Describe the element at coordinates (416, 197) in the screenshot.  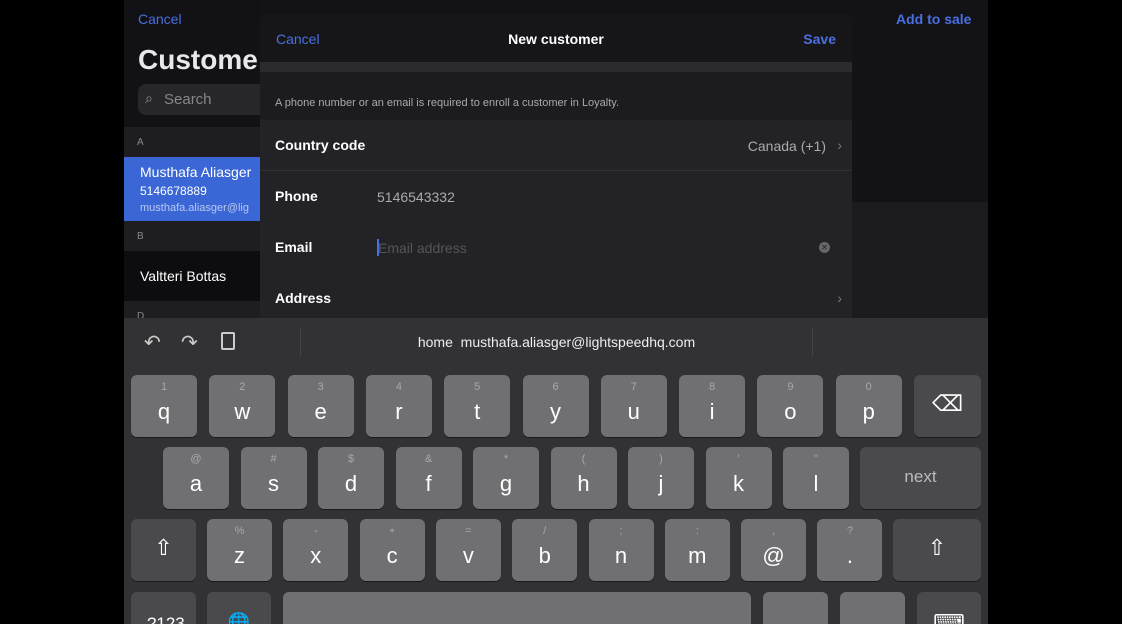
I see `phone-input: 5146543332` at that location.